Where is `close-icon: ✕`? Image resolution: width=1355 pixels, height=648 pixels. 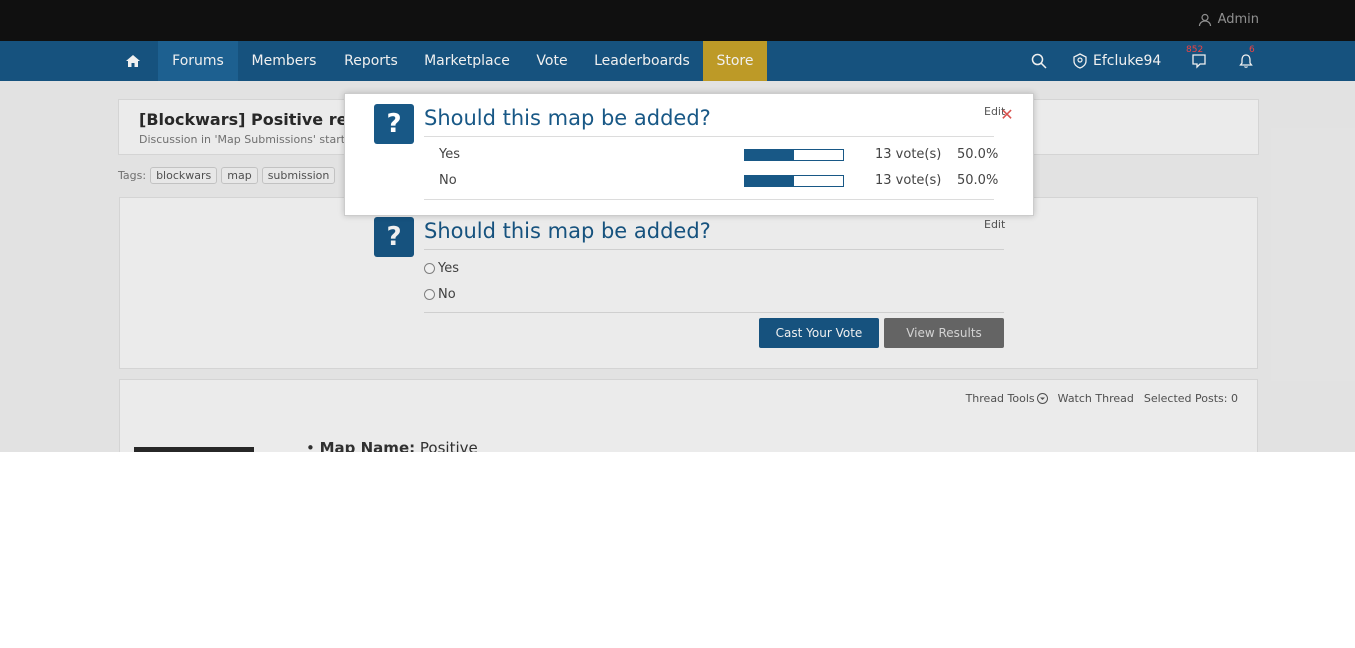
close-icon: ✕ is located at coordinates (1007, 115).